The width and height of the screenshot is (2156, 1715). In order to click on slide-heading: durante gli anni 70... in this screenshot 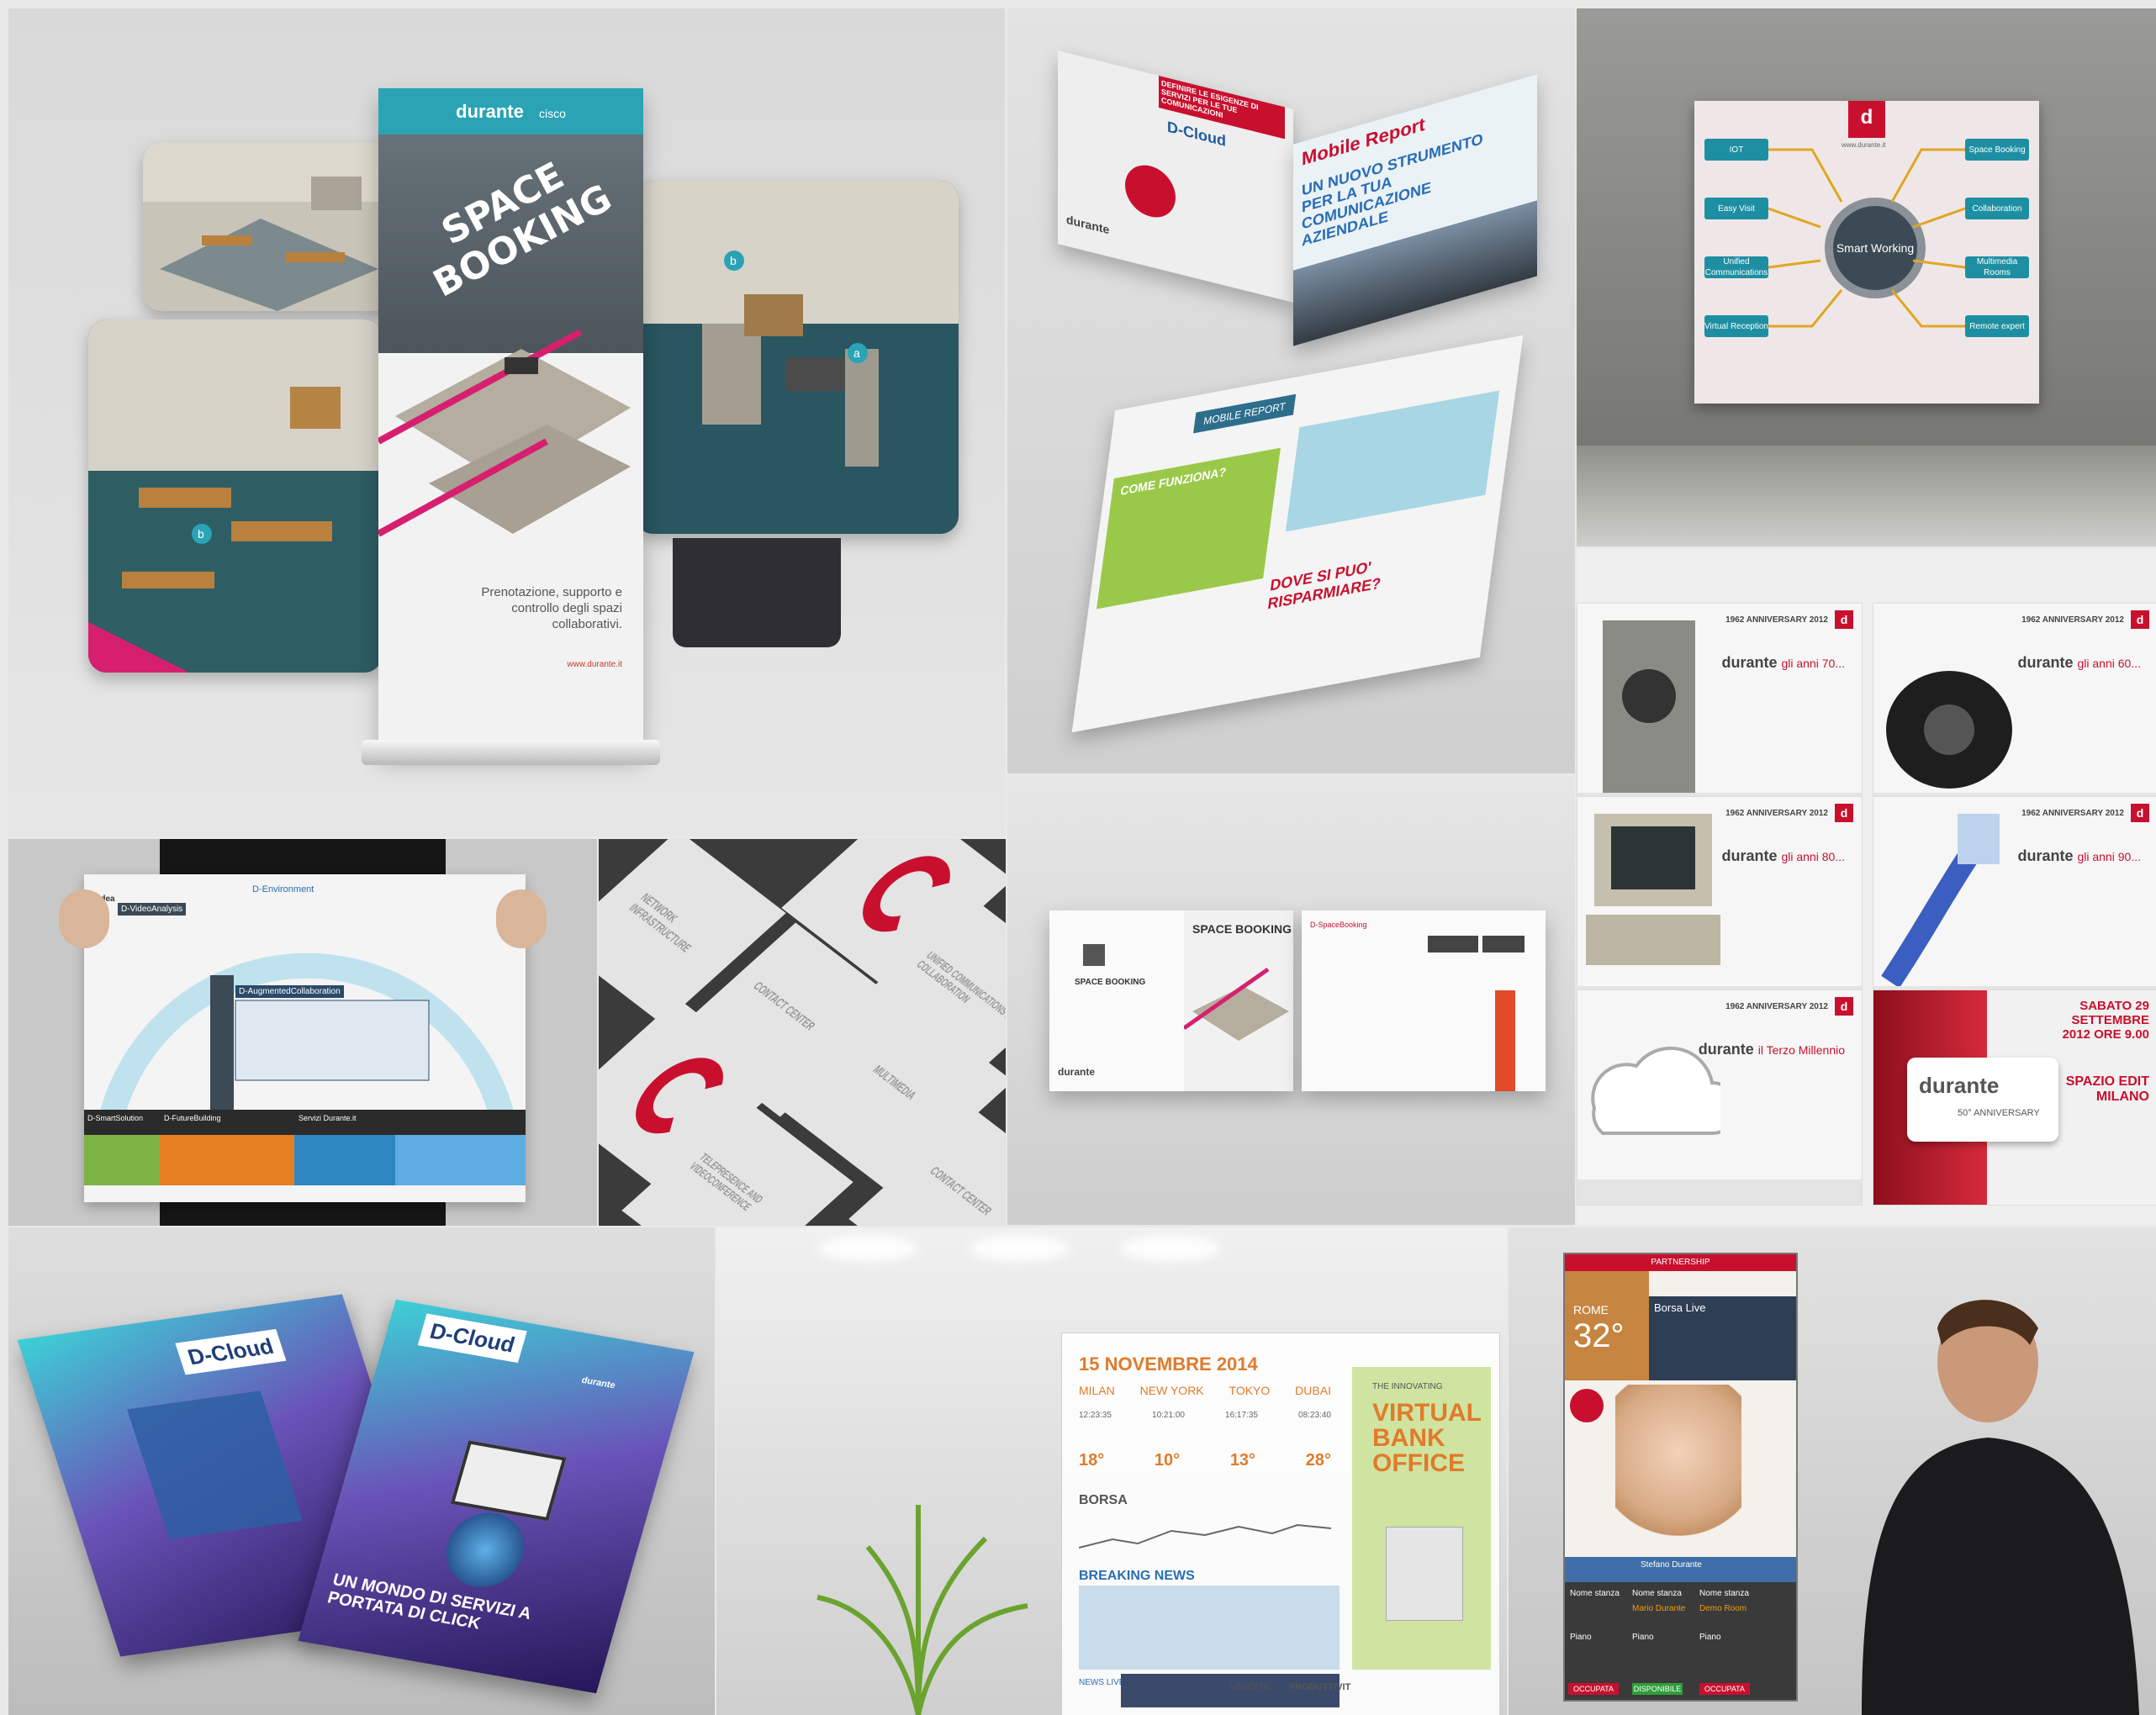, I will do `click(1783, 662)`.